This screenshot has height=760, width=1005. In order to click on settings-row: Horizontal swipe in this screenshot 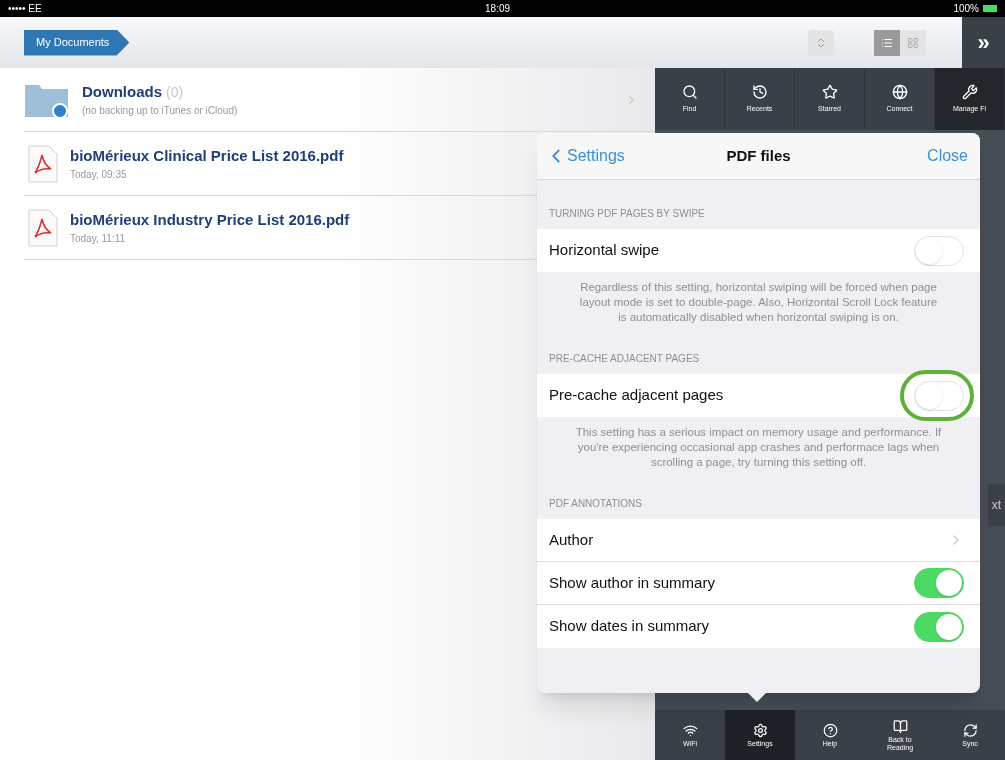, I will do `click(758, 250)`.